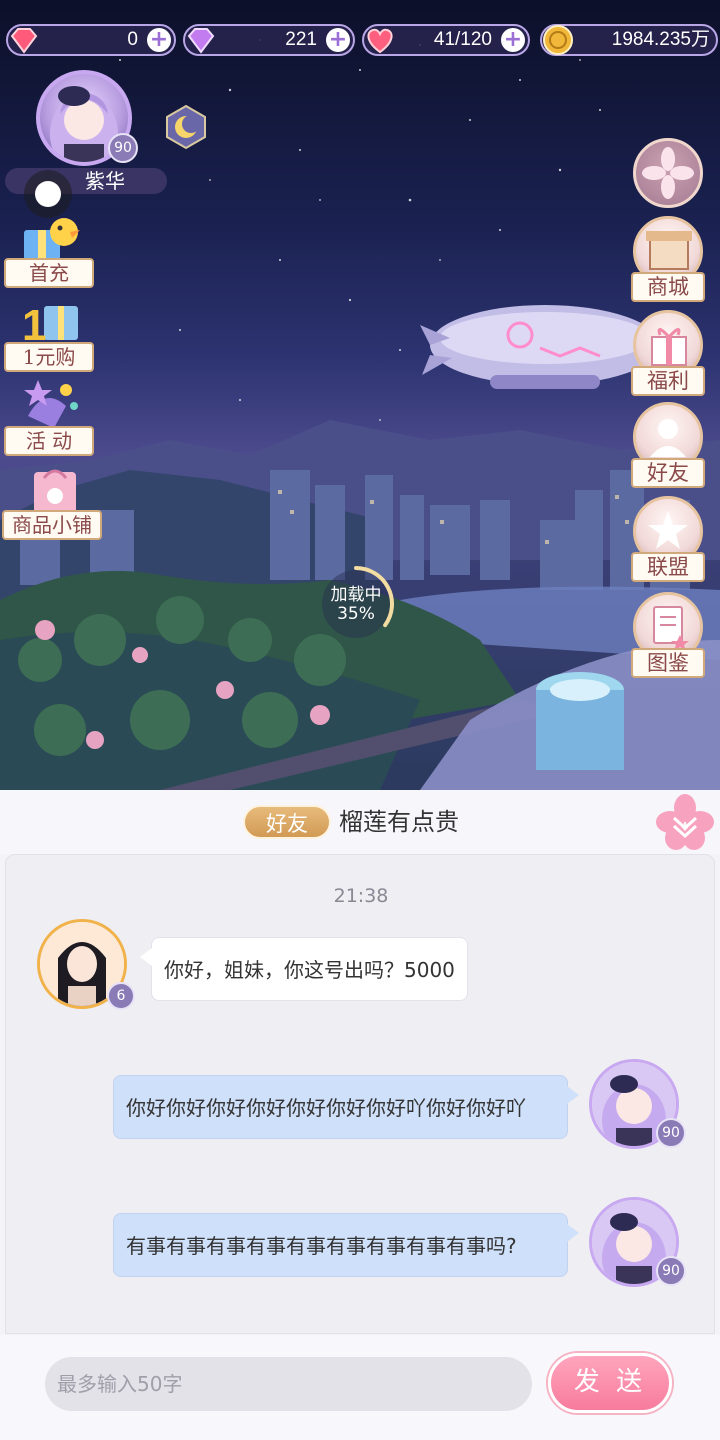 The height and width of the screenshot is (1440, 720). Describe the element at coordinates (660, 39) in the screenshot. I see `gold-coin-value: 1984.235万` at that location.